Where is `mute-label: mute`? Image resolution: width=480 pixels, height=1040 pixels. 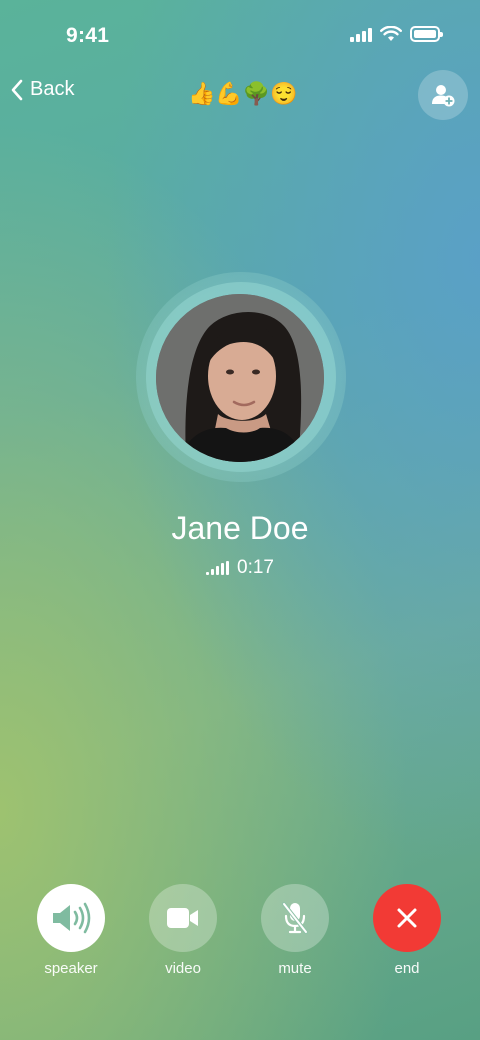
mute-label: mute is located at coordinates (295, 968).